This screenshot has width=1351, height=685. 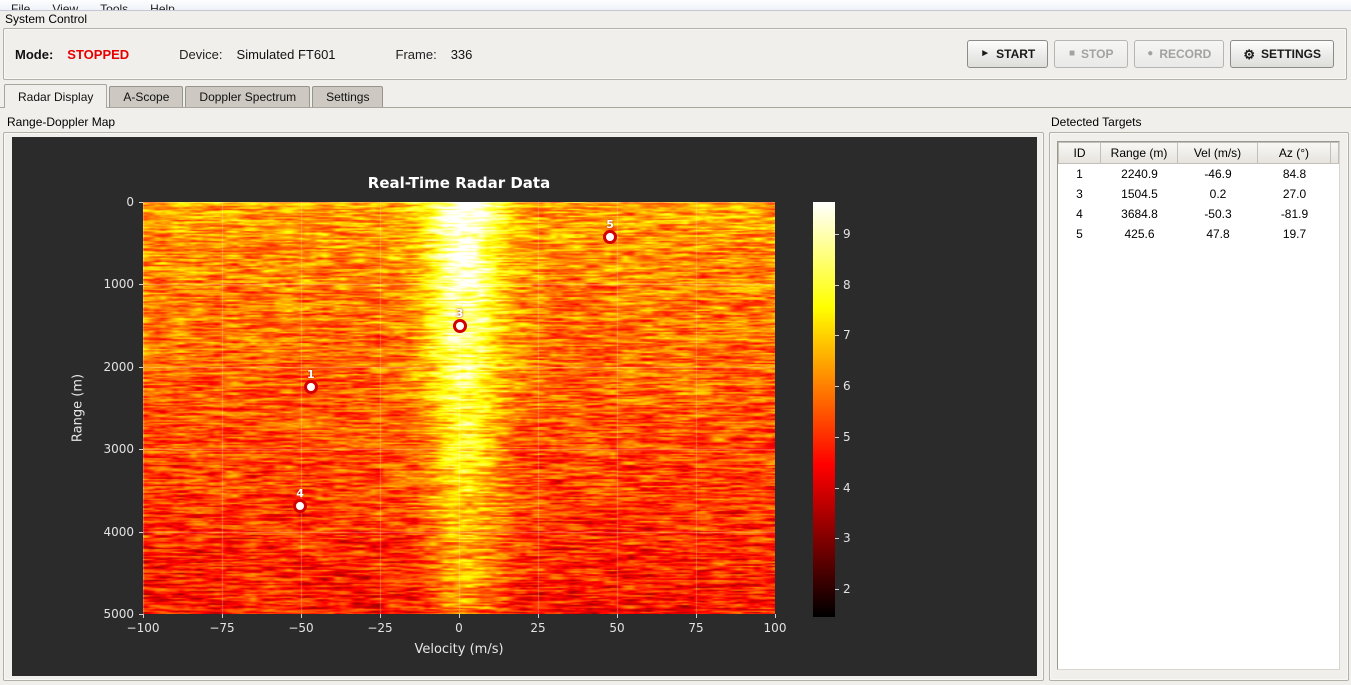 I want to click on column-header-3: Az (°), so click(x=1294, y=153).